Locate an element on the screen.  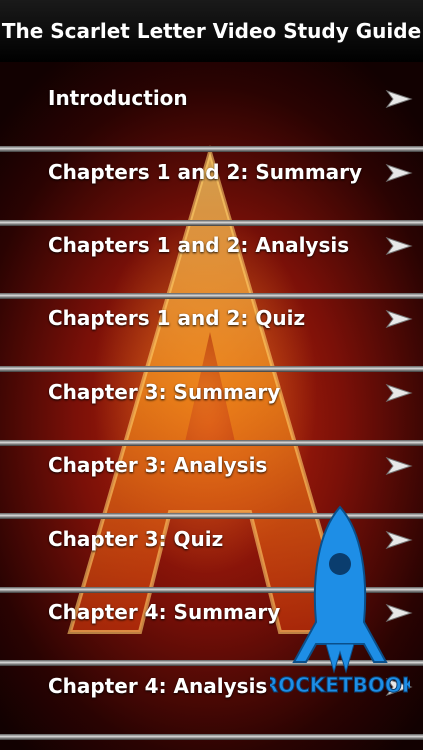
list-item-label: Chapter 3: Quiz is located at coordinates (136, 539).